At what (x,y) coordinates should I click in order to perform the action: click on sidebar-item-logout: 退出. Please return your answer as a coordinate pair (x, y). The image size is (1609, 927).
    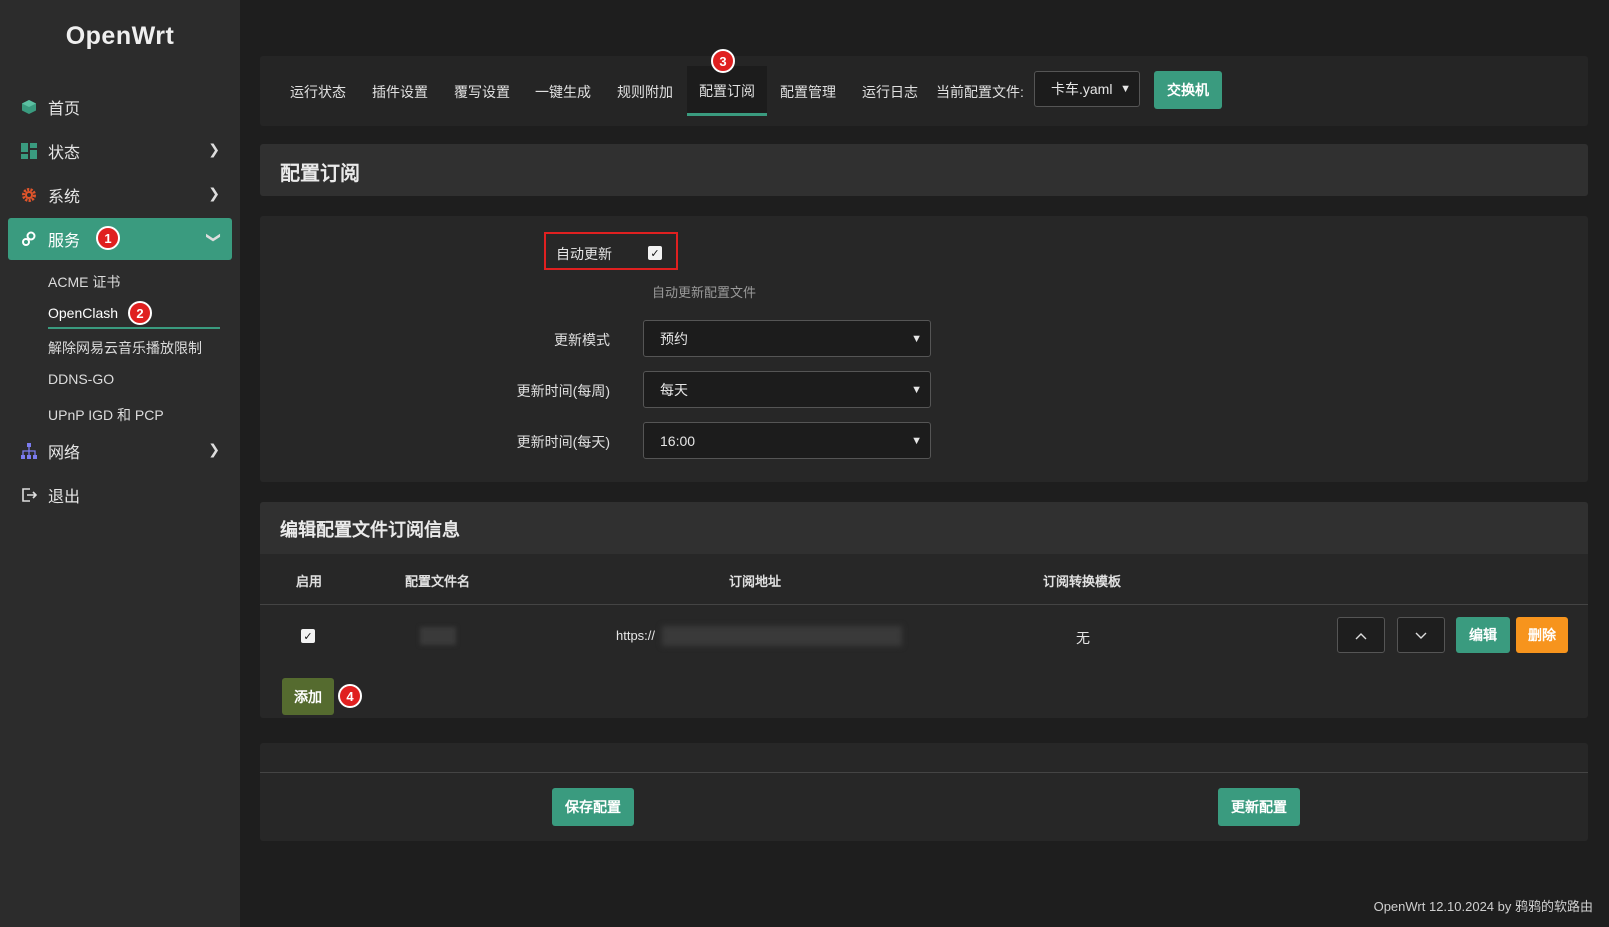
    Looking at the image, I should click on (120, 495).